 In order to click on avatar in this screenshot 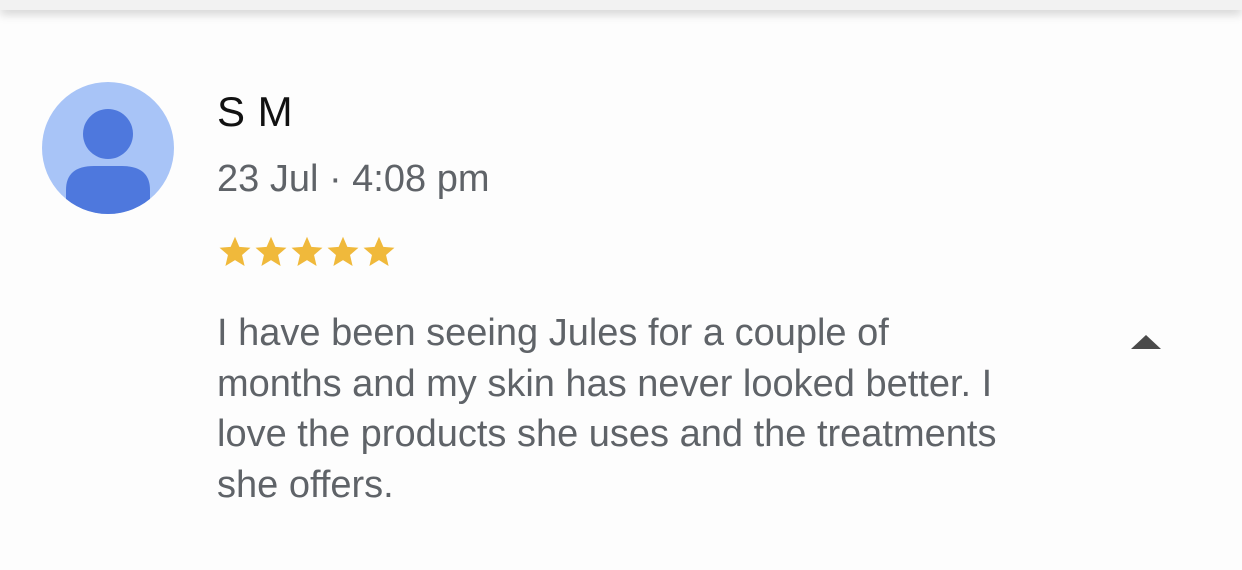, I will do `click(108, 148)`.